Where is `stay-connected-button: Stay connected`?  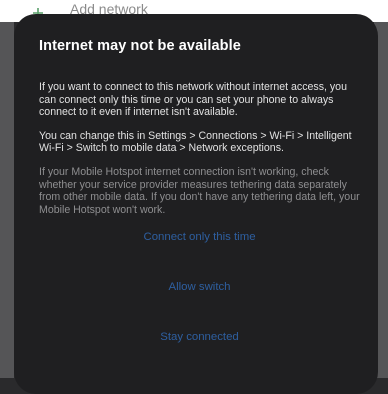 stay-connected-button: Stay connected is located at coordinates (199, 337).